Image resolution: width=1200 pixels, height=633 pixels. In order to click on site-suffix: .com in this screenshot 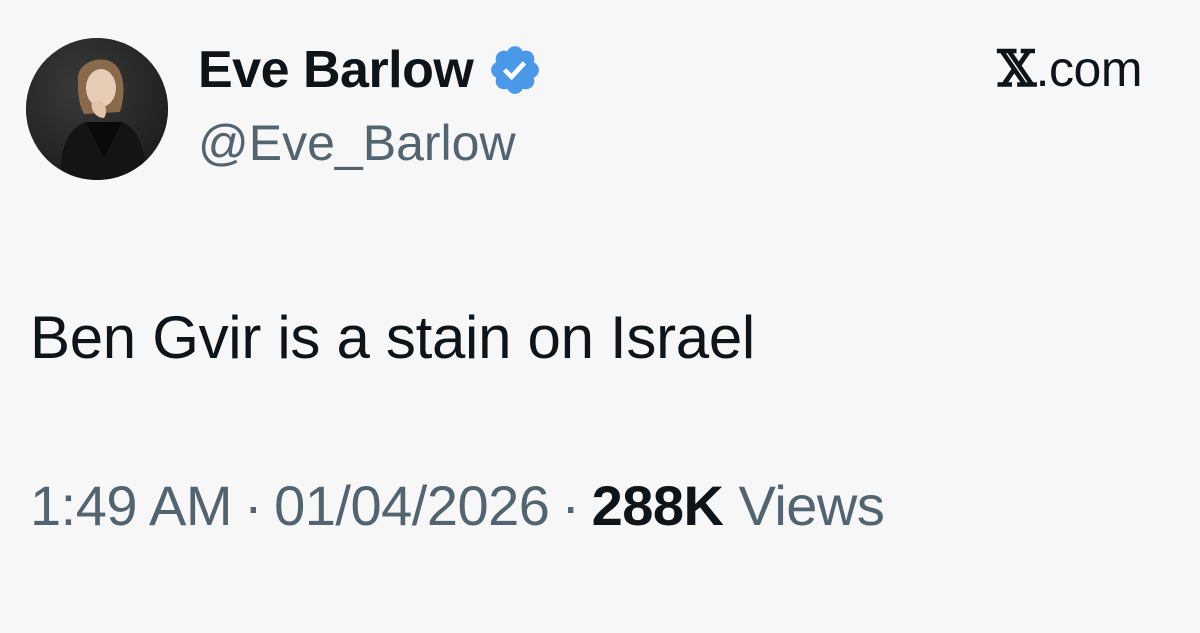, I will do `click(1089, 69)`.